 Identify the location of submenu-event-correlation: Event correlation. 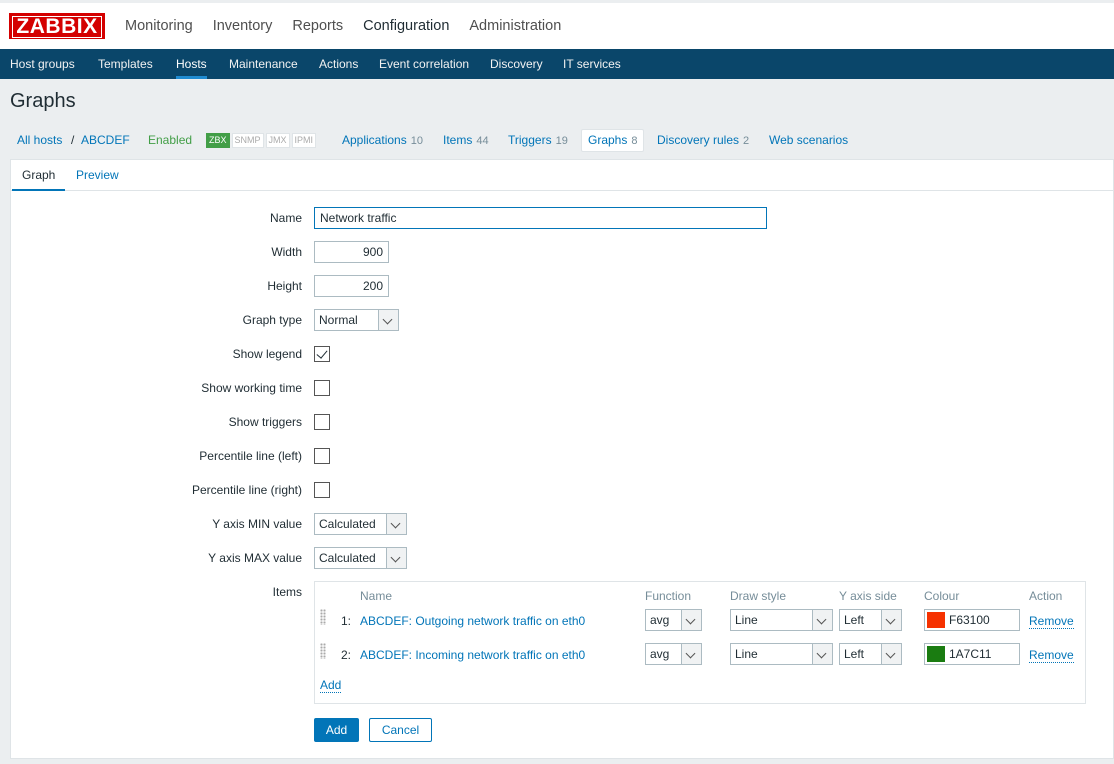
(424, 64).